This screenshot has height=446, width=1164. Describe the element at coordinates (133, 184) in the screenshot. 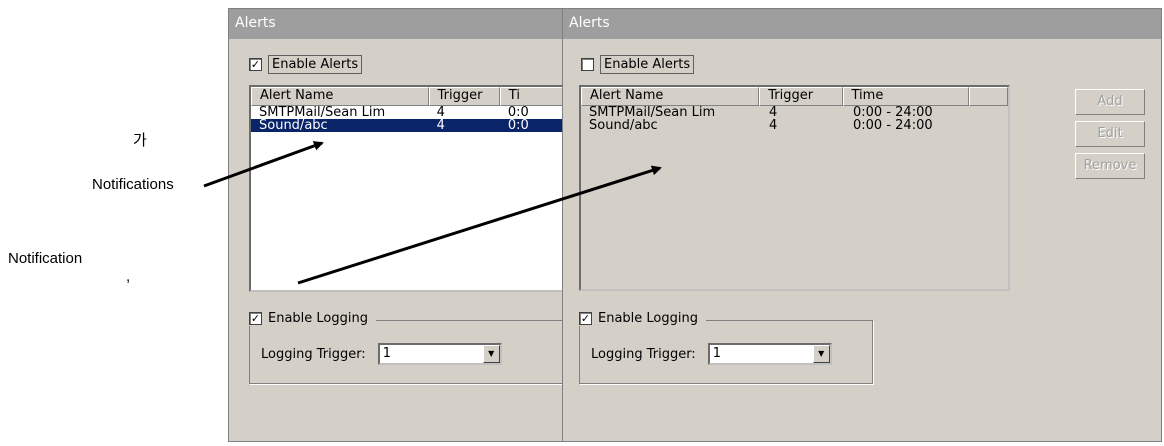

I see `annotation-notifications: Notifications` at that location.